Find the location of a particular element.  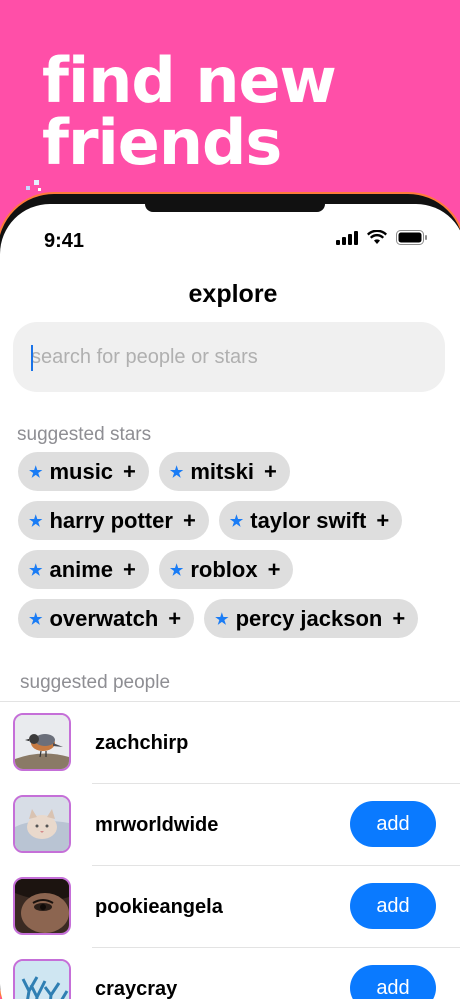

list-item: pookieangela add is located at coordinates (230, 907).